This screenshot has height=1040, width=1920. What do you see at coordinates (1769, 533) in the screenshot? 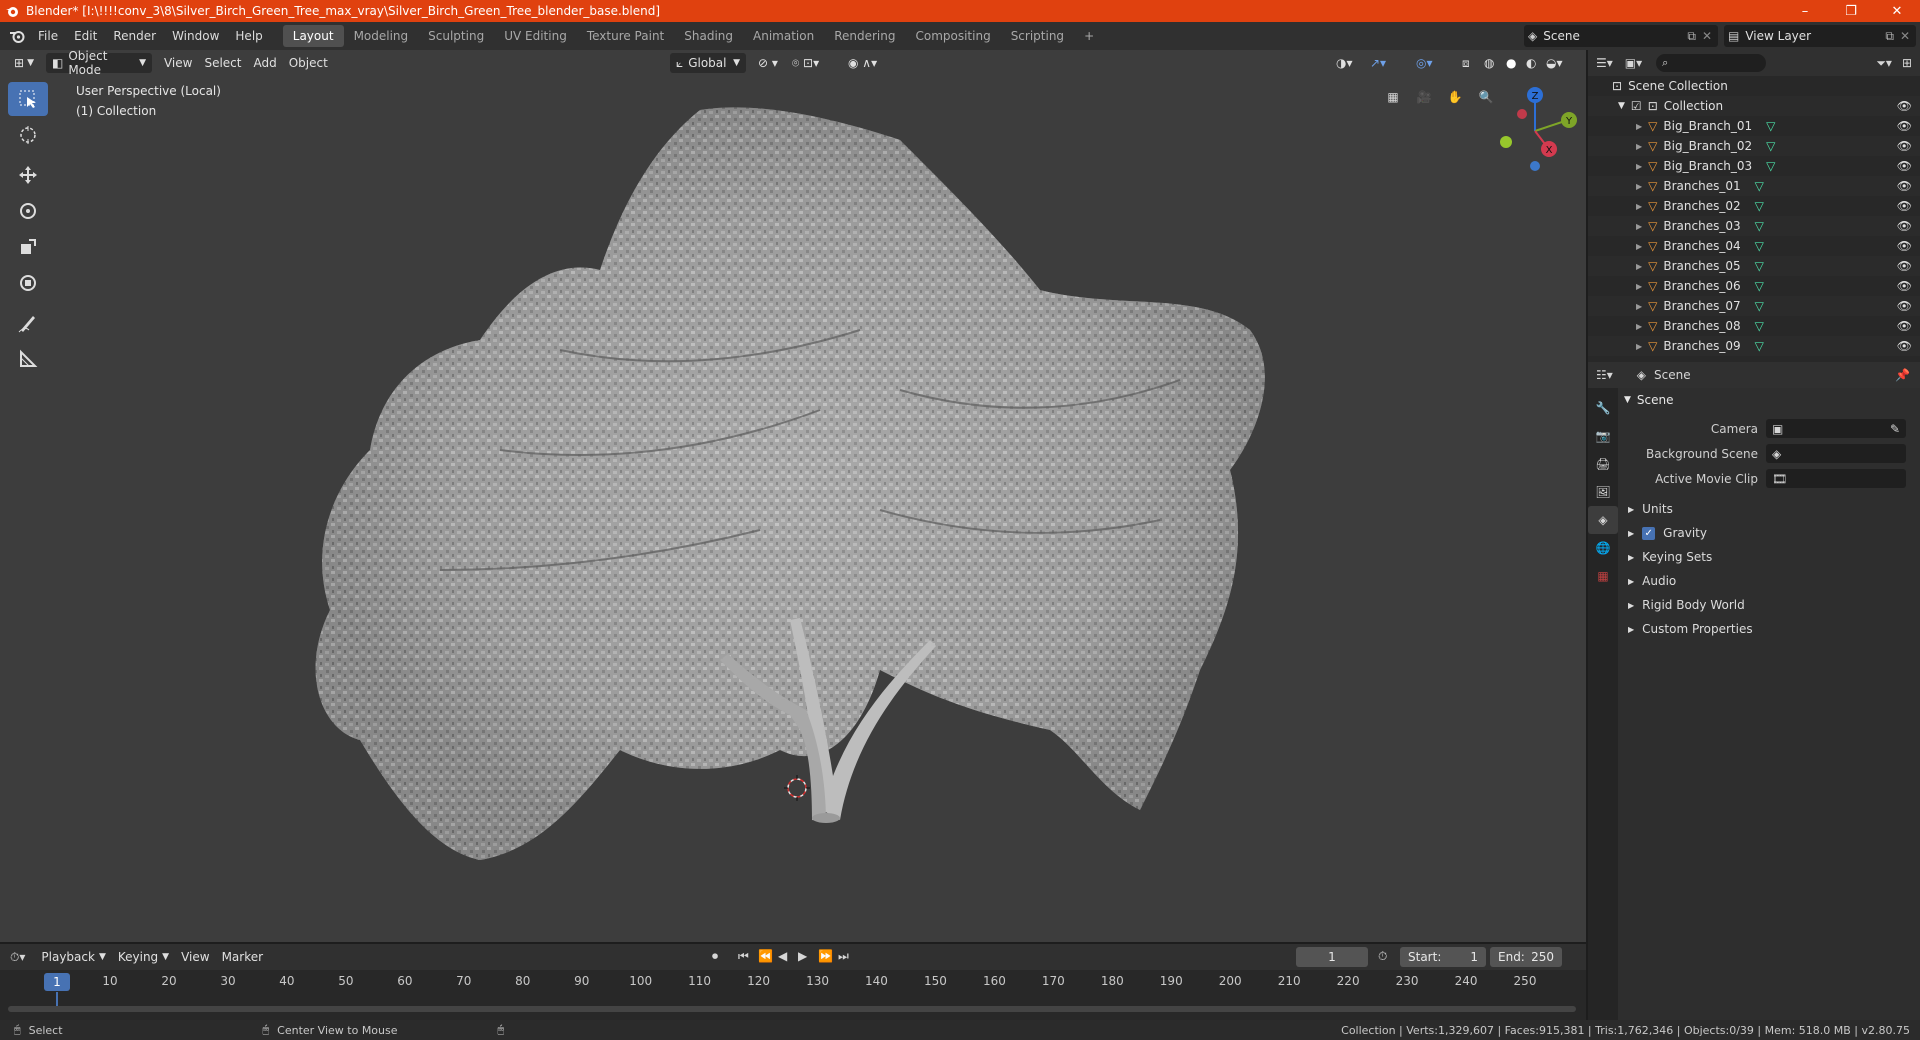
I see `subpanel-header: ▶ ✓ Gravity` at bounding box center [1769, 533].